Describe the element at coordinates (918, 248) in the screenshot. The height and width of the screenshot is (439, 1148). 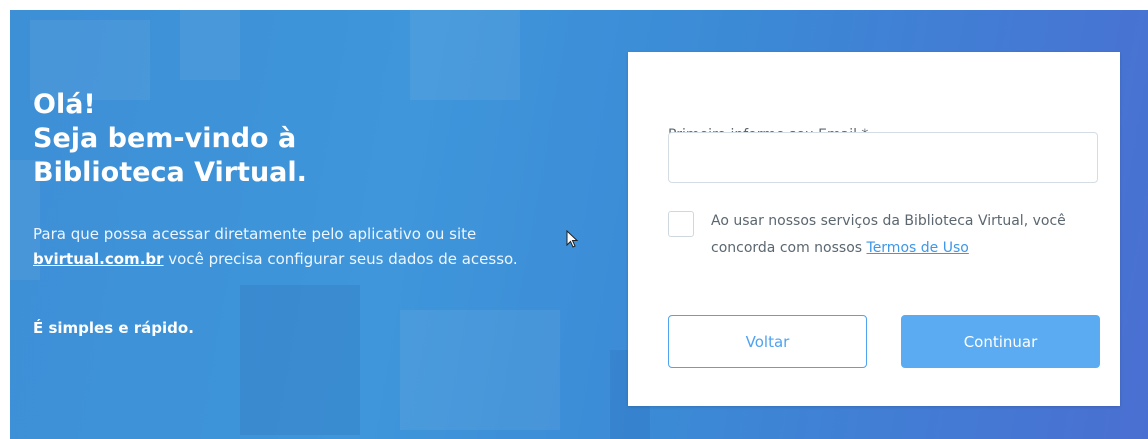
I see `terms-of-use-link: Termos de Uso` at that location.